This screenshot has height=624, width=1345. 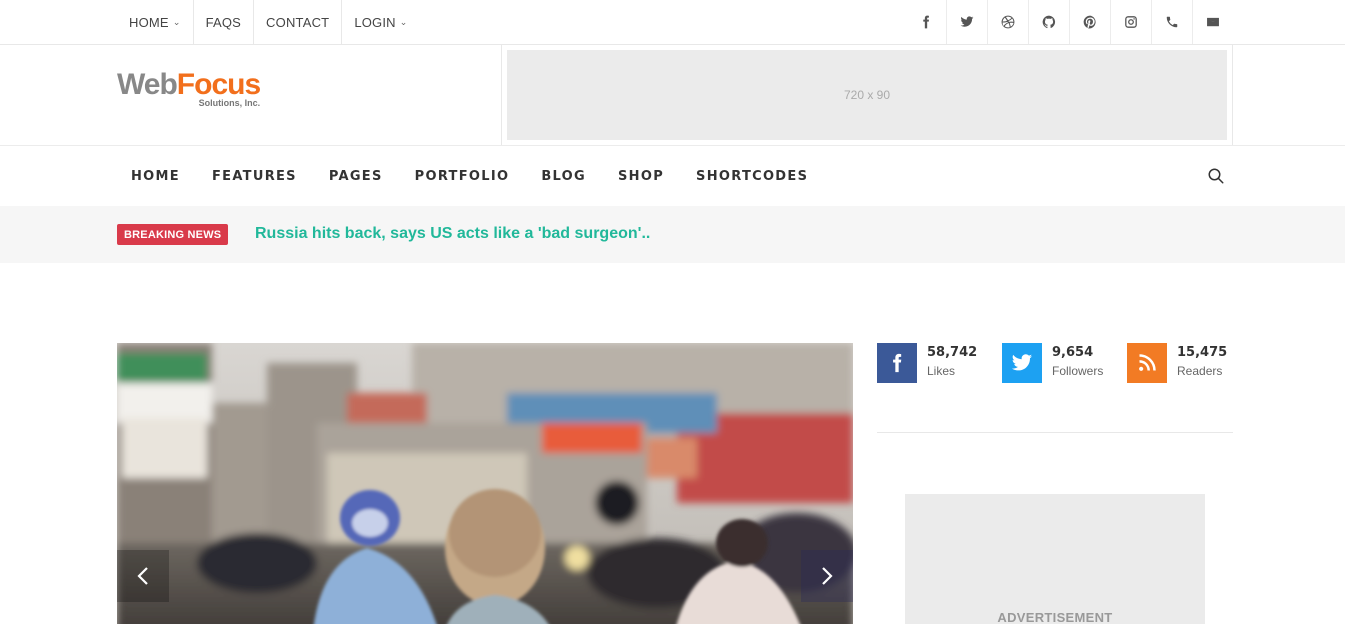 What do you see at coordinates (752, 176) in the screenshot?
I see `nav-shortcodes: SHORTCODES` at bounding box center [752, 176].